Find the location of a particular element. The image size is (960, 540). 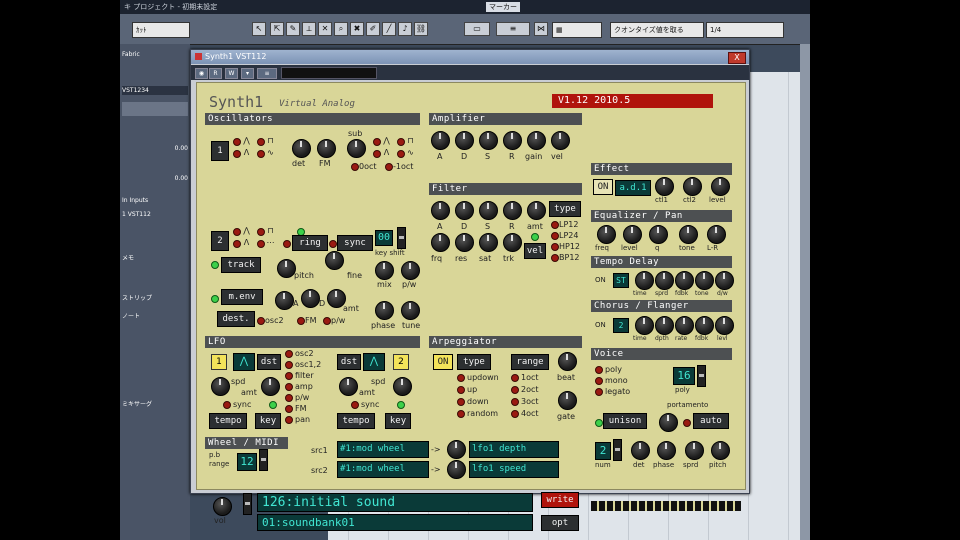

arp-gate-knob is located at coordinates (567, 400).